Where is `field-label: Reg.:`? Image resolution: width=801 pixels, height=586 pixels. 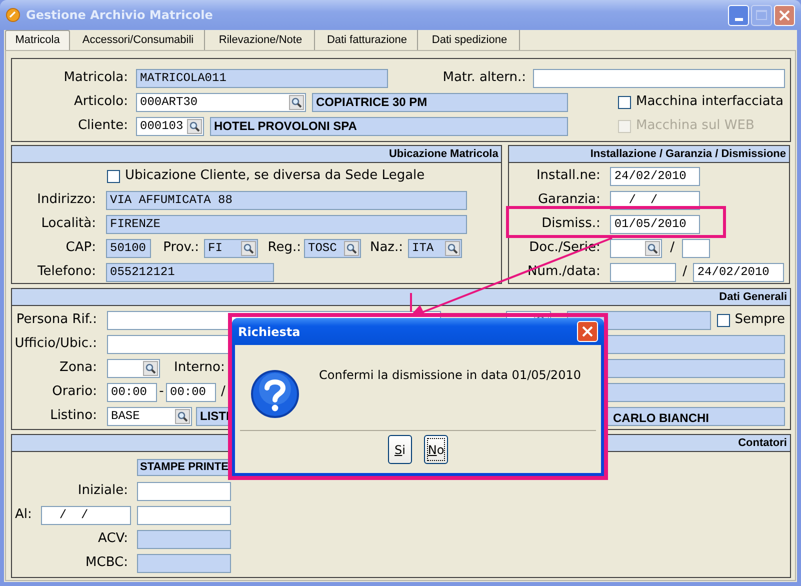
field-label: Reg.: is located at coordinates (283, 248).